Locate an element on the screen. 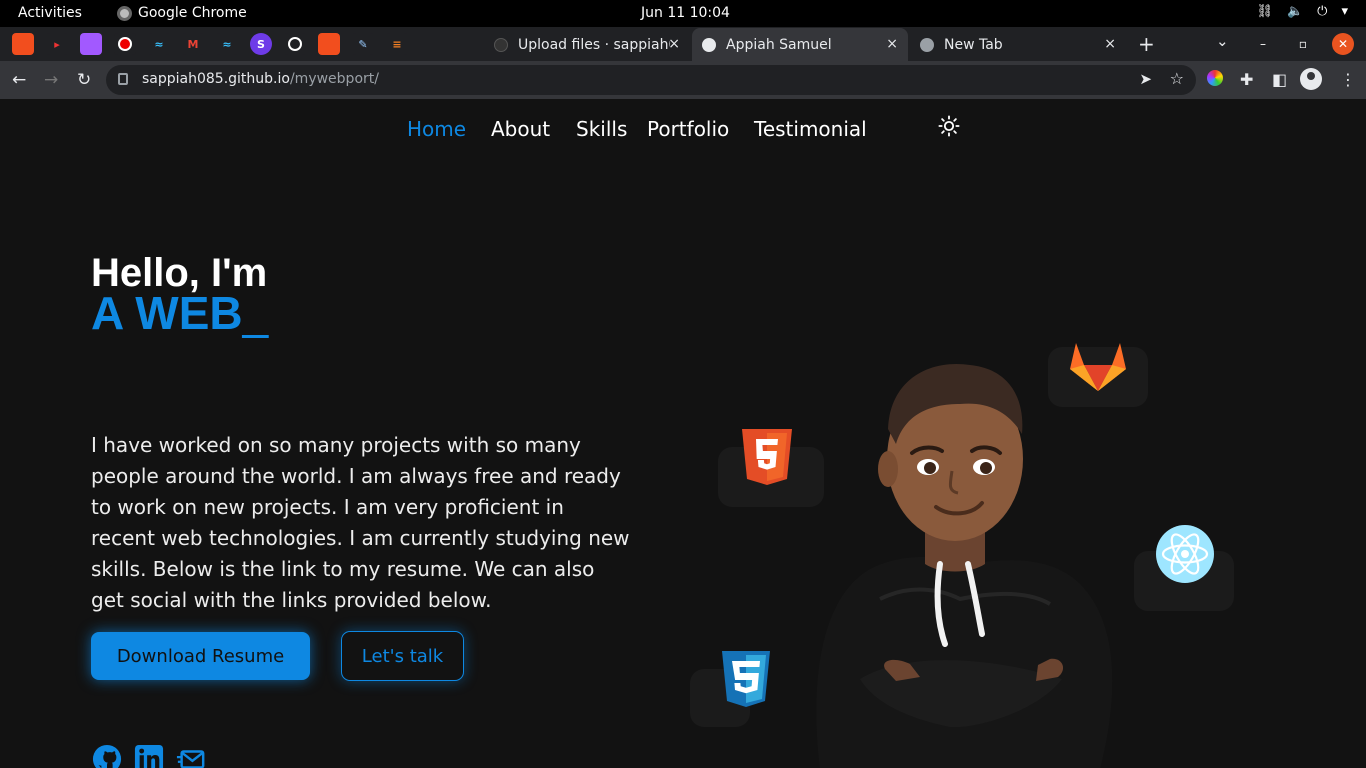 The height and width of the screenshot is (768, 1366). url-path: /mywebport/ is located at coordinates (334, 79).